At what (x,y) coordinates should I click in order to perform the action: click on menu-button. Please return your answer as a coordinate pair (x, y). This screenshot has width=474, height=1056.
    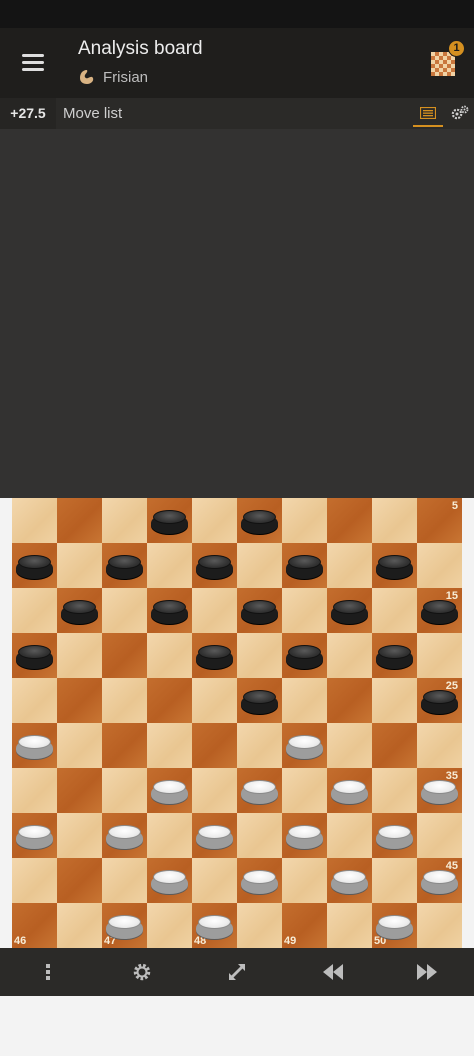
    Looking at the image, I should click on (33, 63).